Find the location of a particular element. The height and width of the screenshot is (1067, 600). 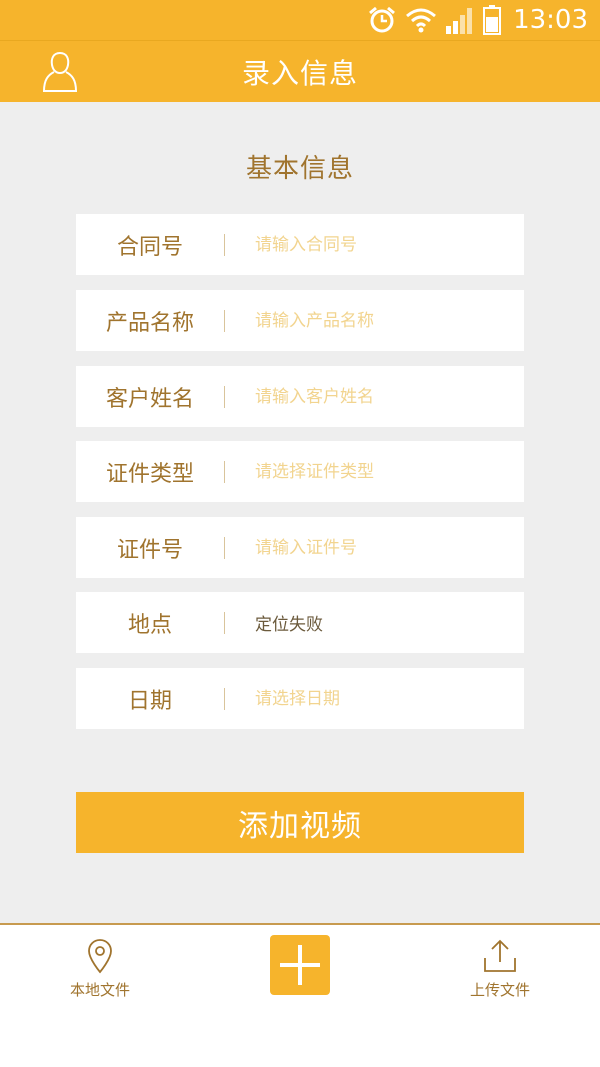

date-picker-input is located at coordinates (389, 698).